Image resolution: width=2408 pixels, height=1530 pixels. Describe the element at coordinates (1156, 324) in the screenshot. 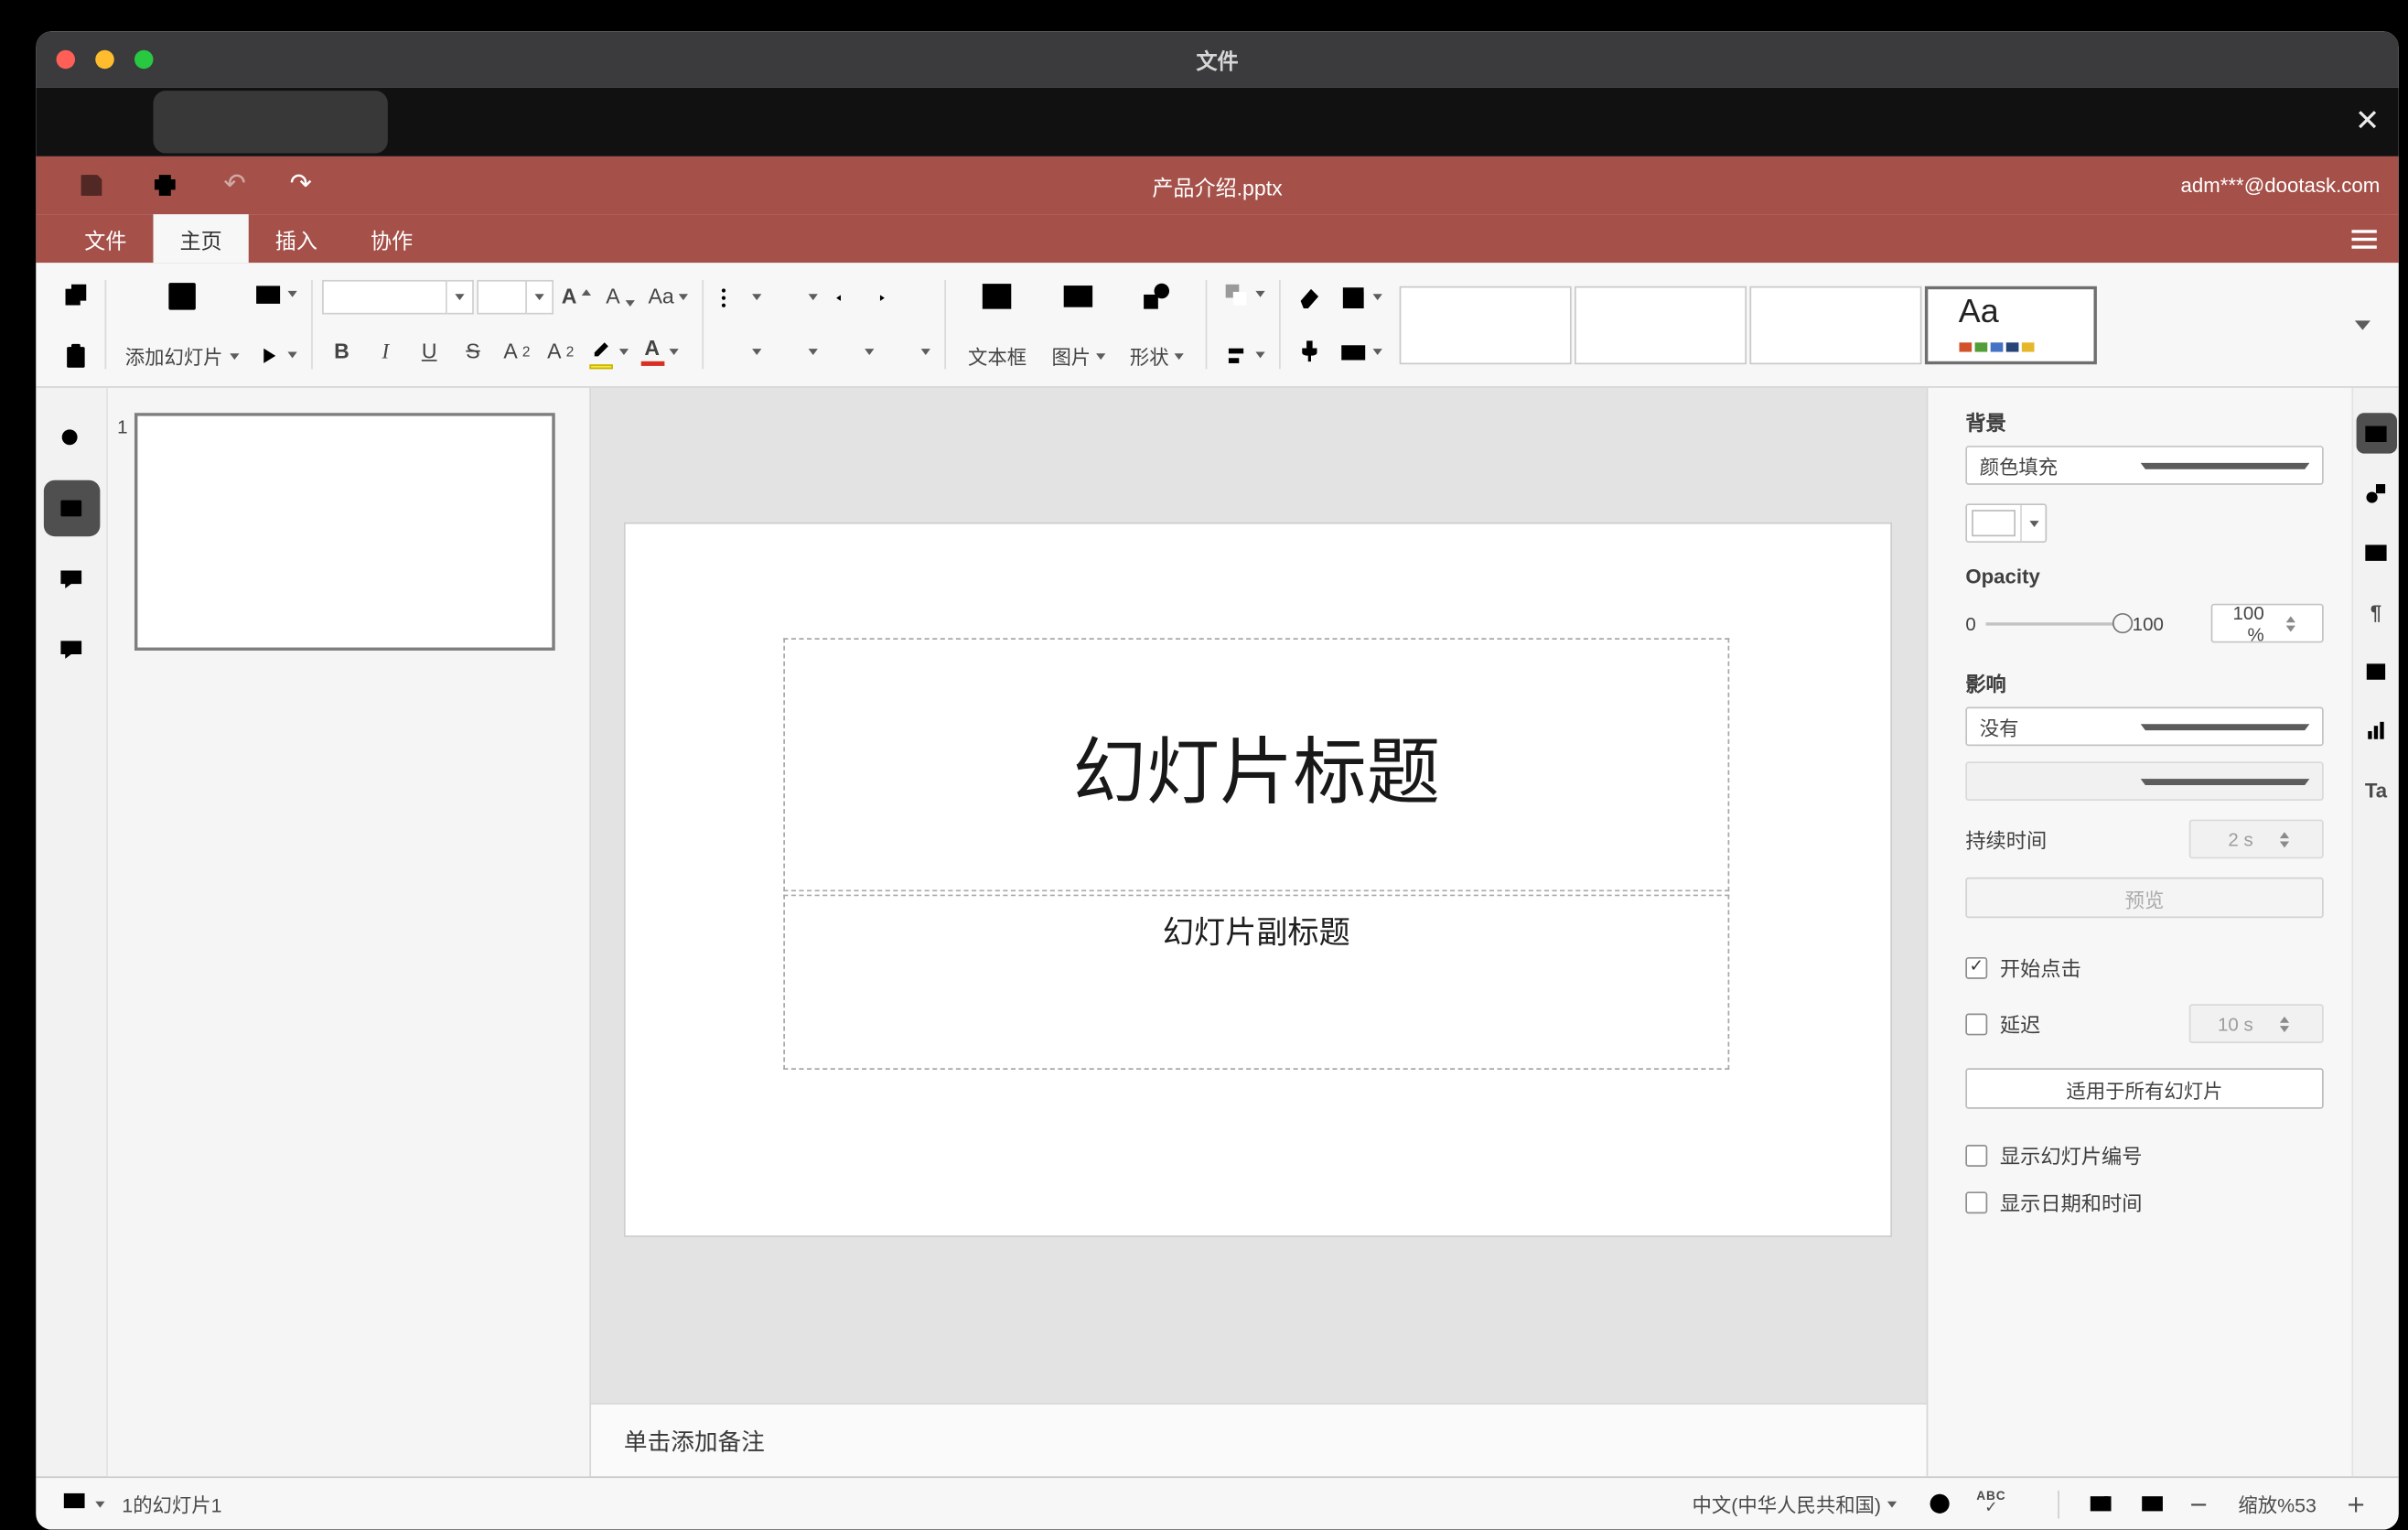

I see `insert-shape-button: 形状` at that location.